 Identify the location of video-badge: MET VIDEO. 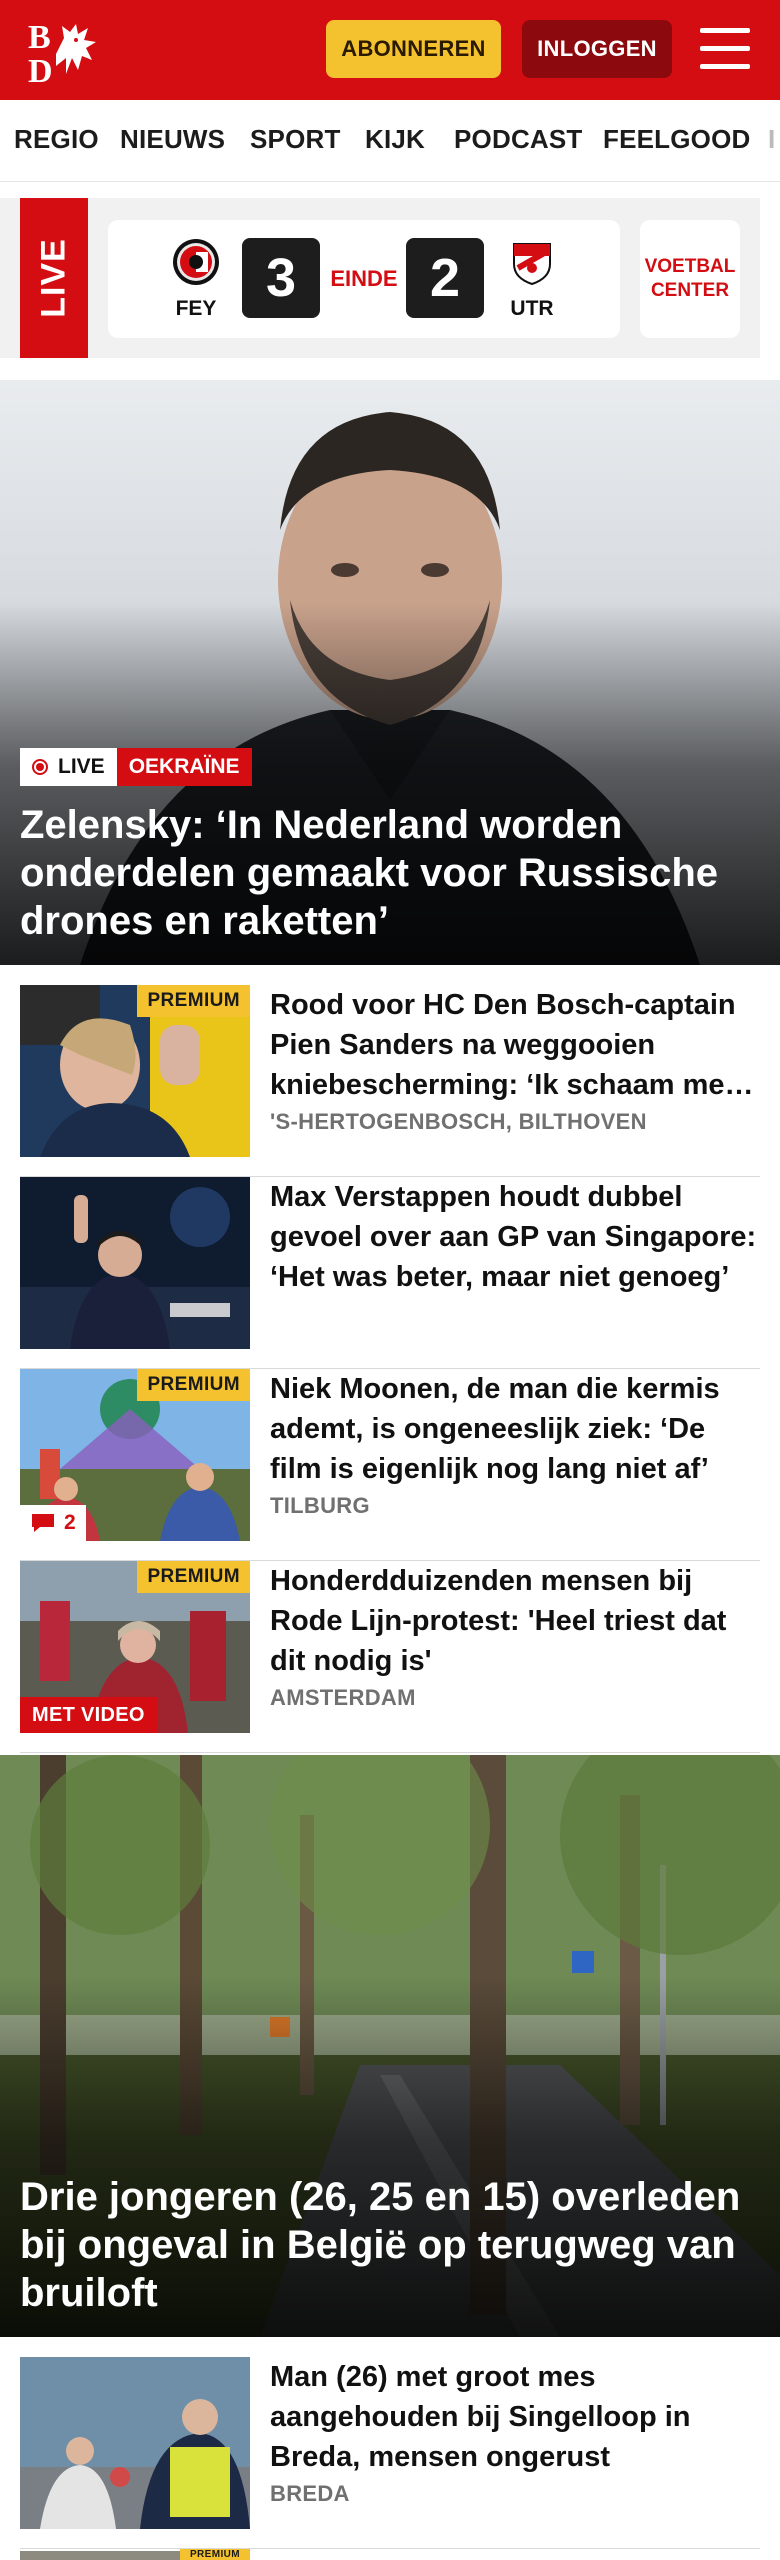
(88, 1715).